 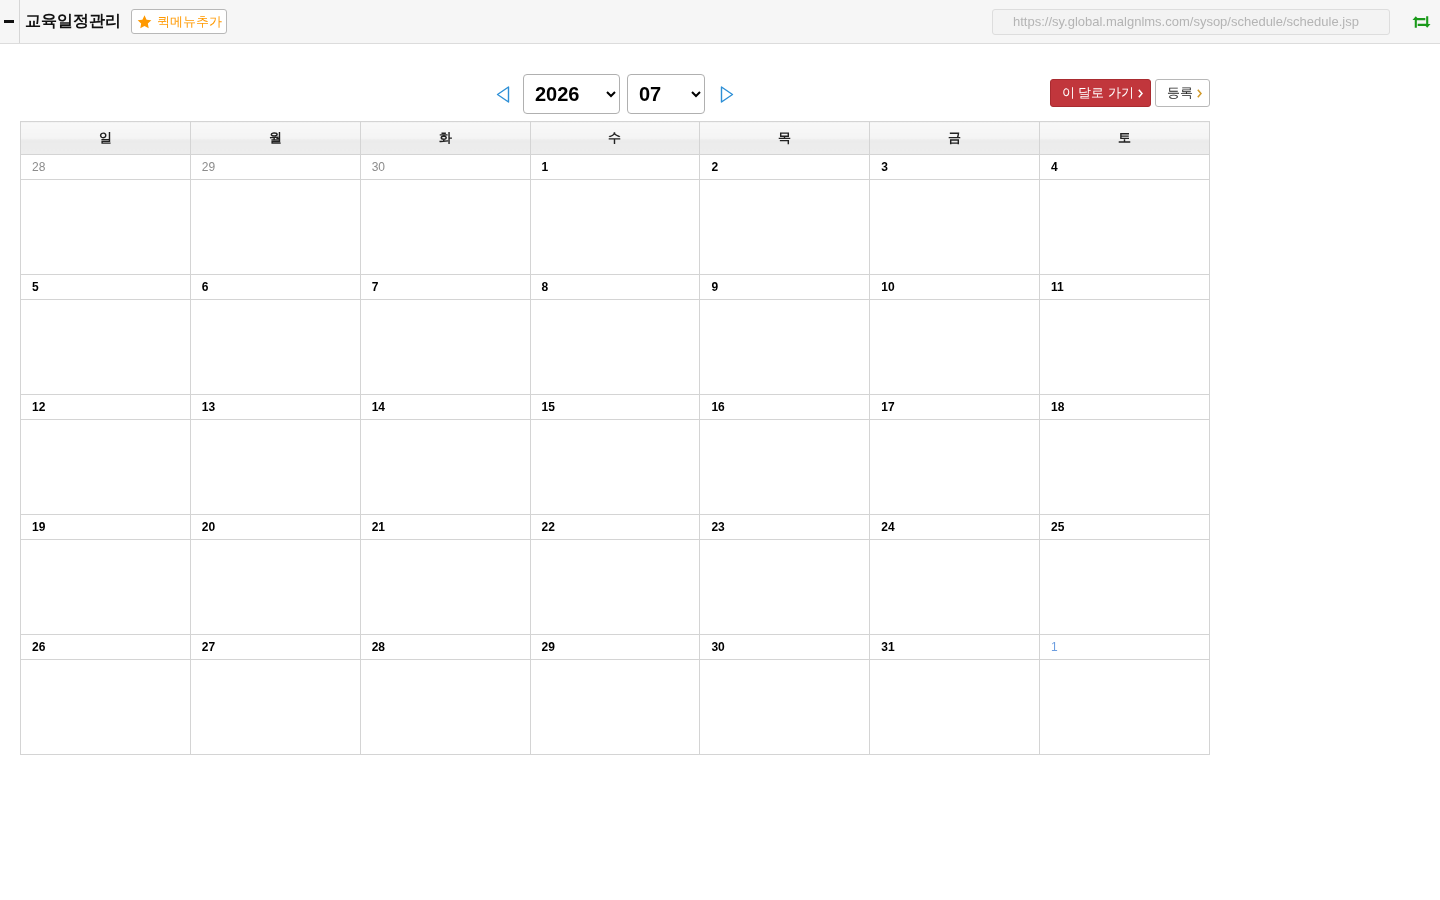 I want to click on day-number: 22, so click(x=548, y=527).